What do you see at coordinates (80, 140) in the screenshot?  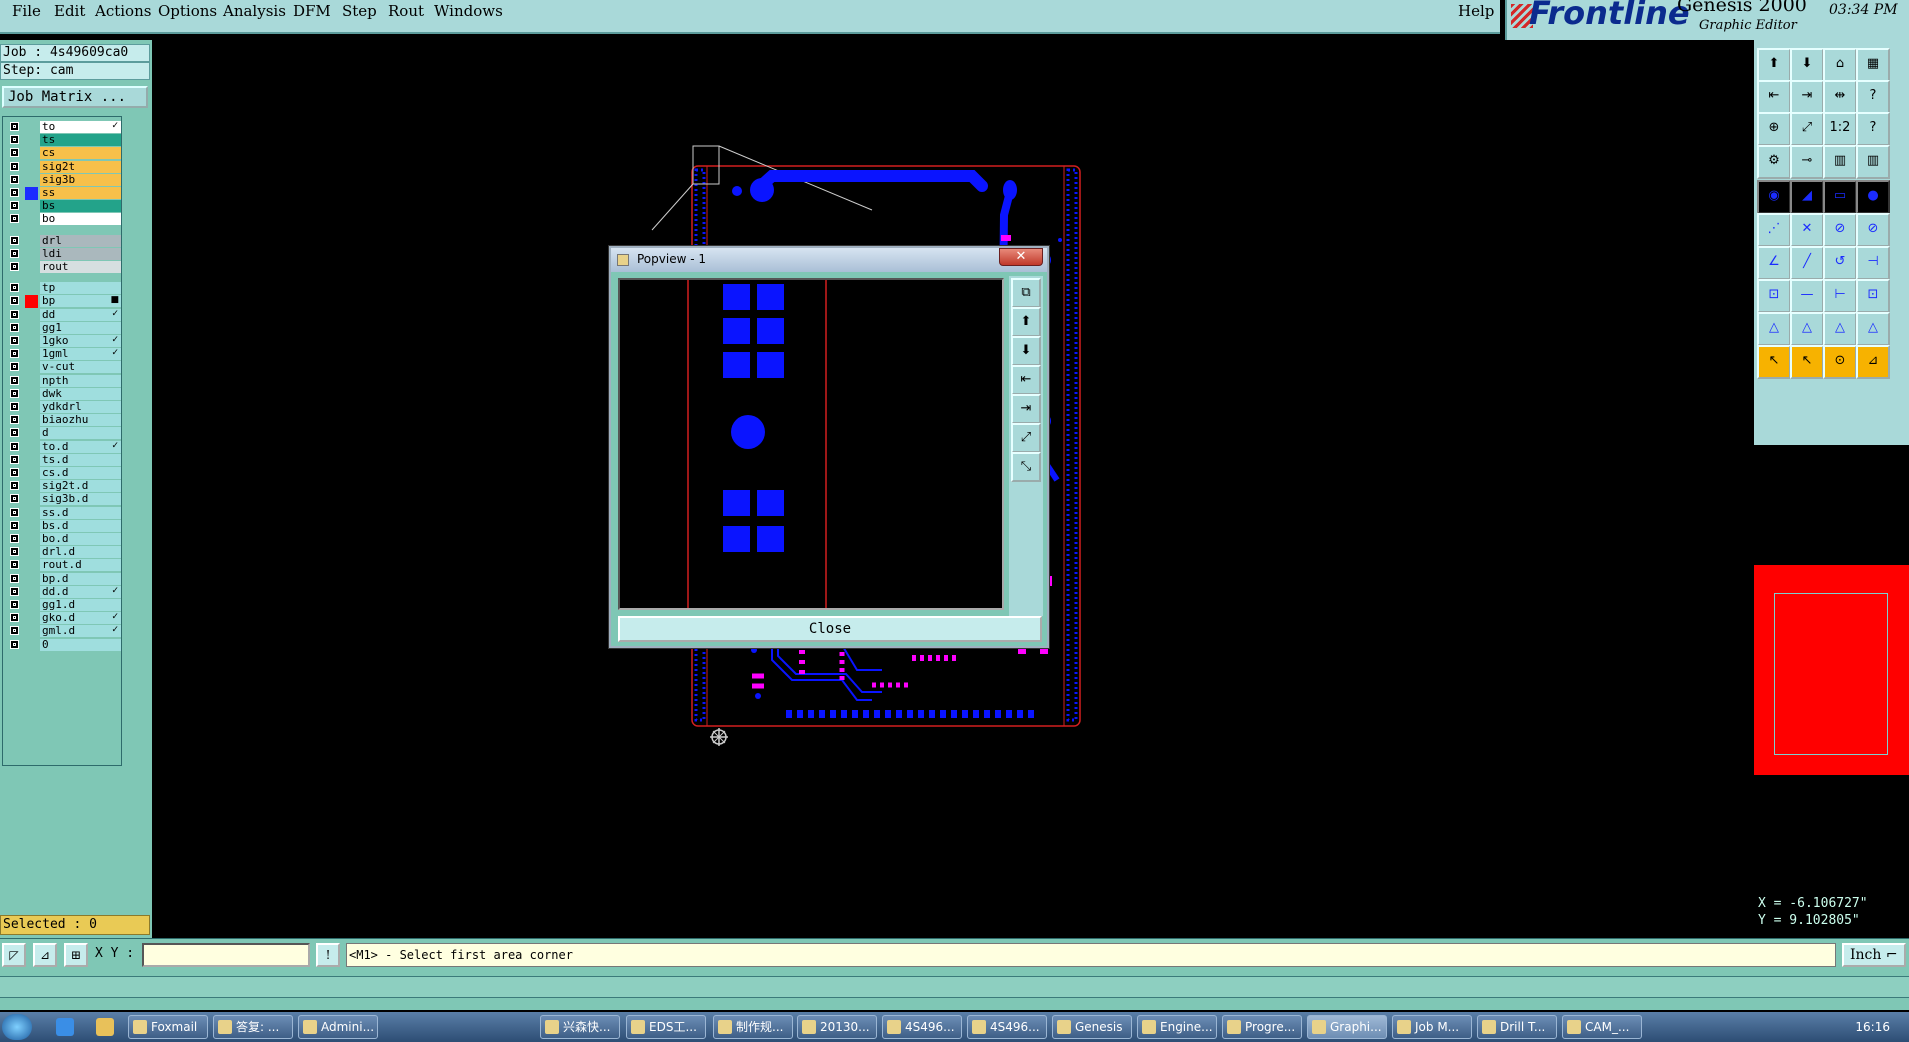 I see `layer-name: ts` at bounding box center [80, 140].